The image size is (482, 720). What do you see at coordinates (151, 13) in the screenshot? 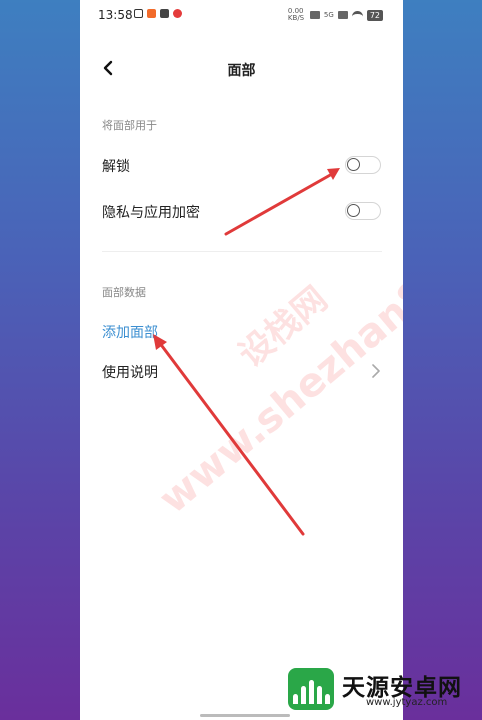
I see `app-notification-icon` at bounding box center [151, 13].